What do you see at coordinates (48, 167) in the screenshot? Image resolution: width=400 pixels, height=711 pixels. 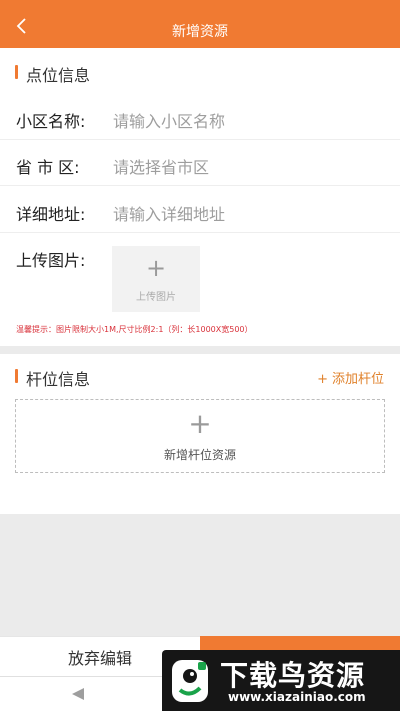 I see `region-label: 省 市 区:` at bounding box center [48, 167].